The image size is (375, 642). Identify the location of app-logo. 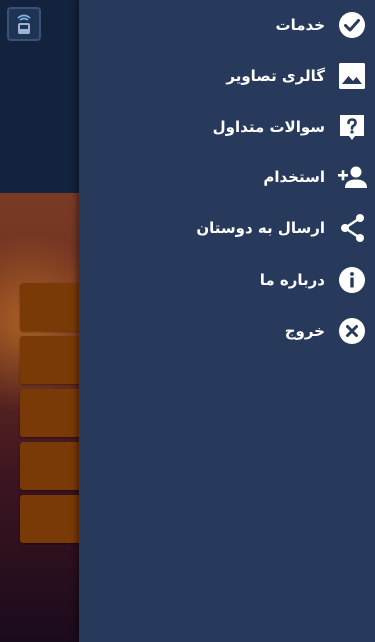
(24, 24).